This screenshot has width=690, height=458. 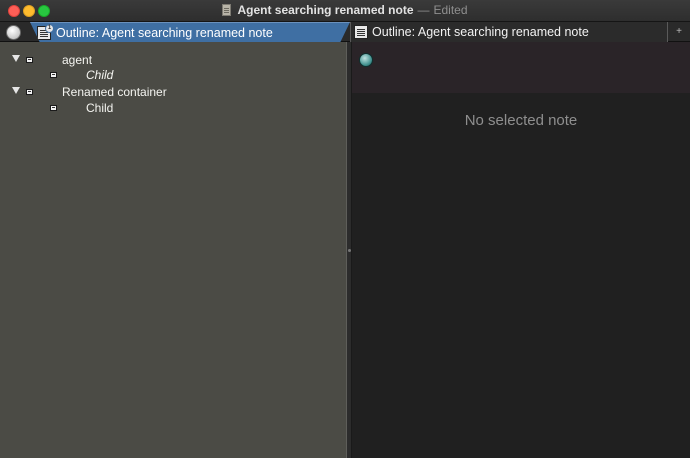 I want to click on home-tab-icon, so click(x=13, y=32).